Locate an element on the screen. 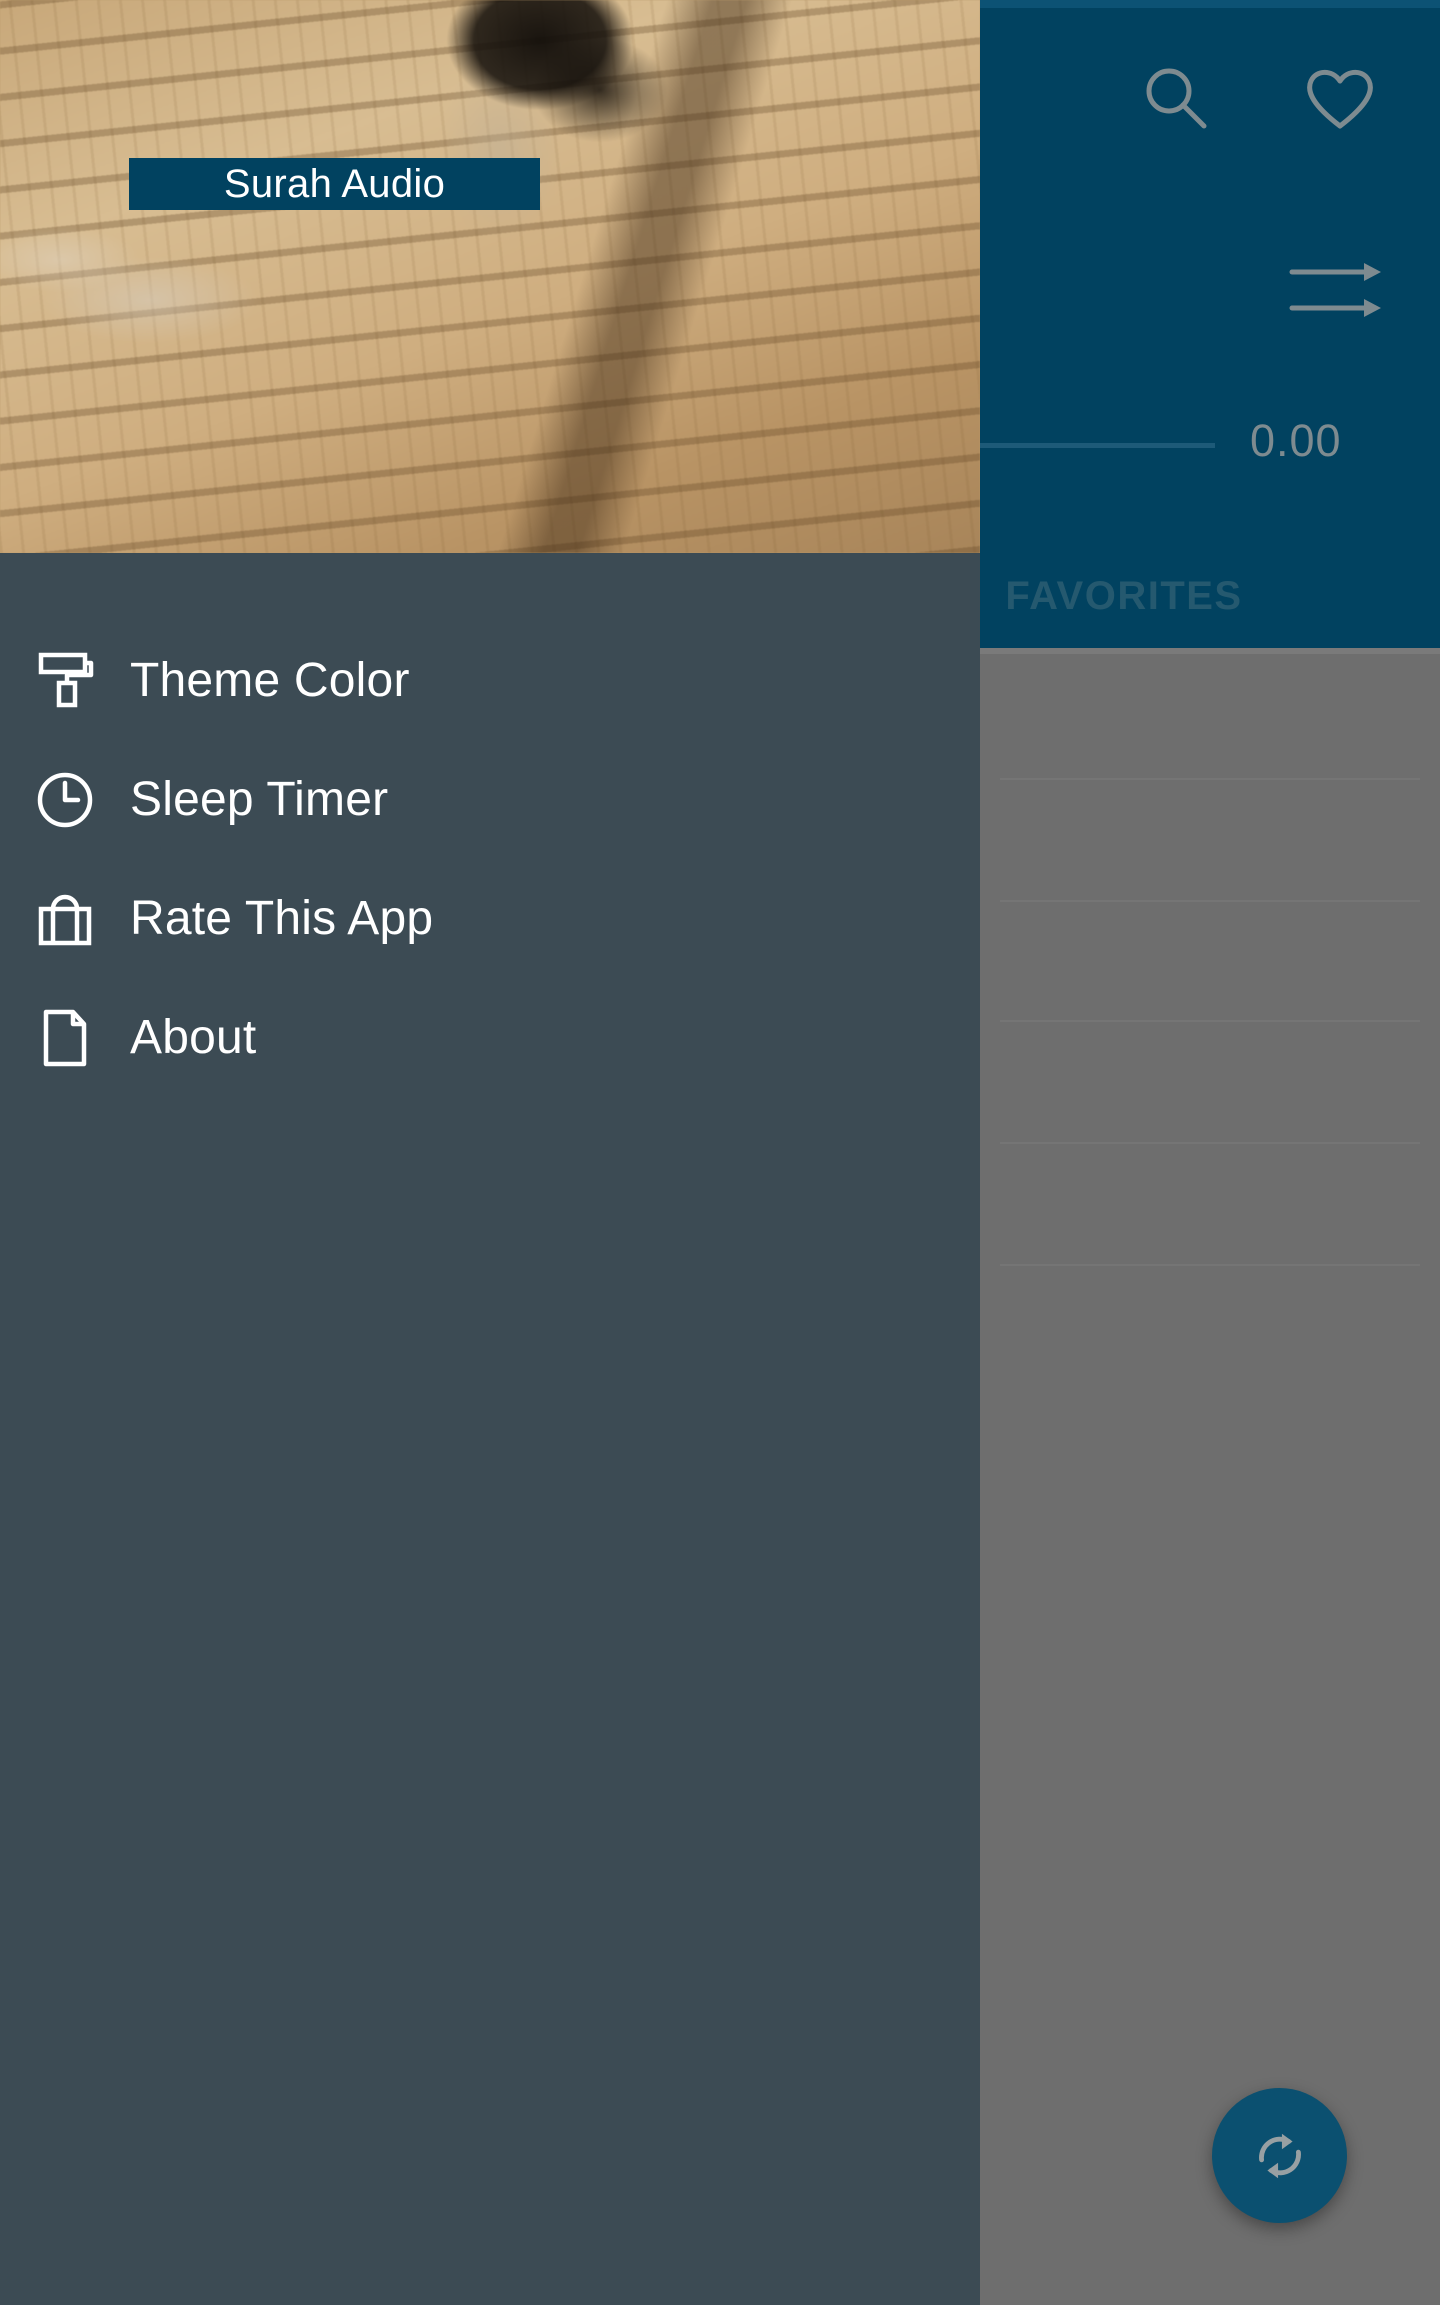  drawer-item-rate-this-app: Rate This App is located at coordinates (490, 918).